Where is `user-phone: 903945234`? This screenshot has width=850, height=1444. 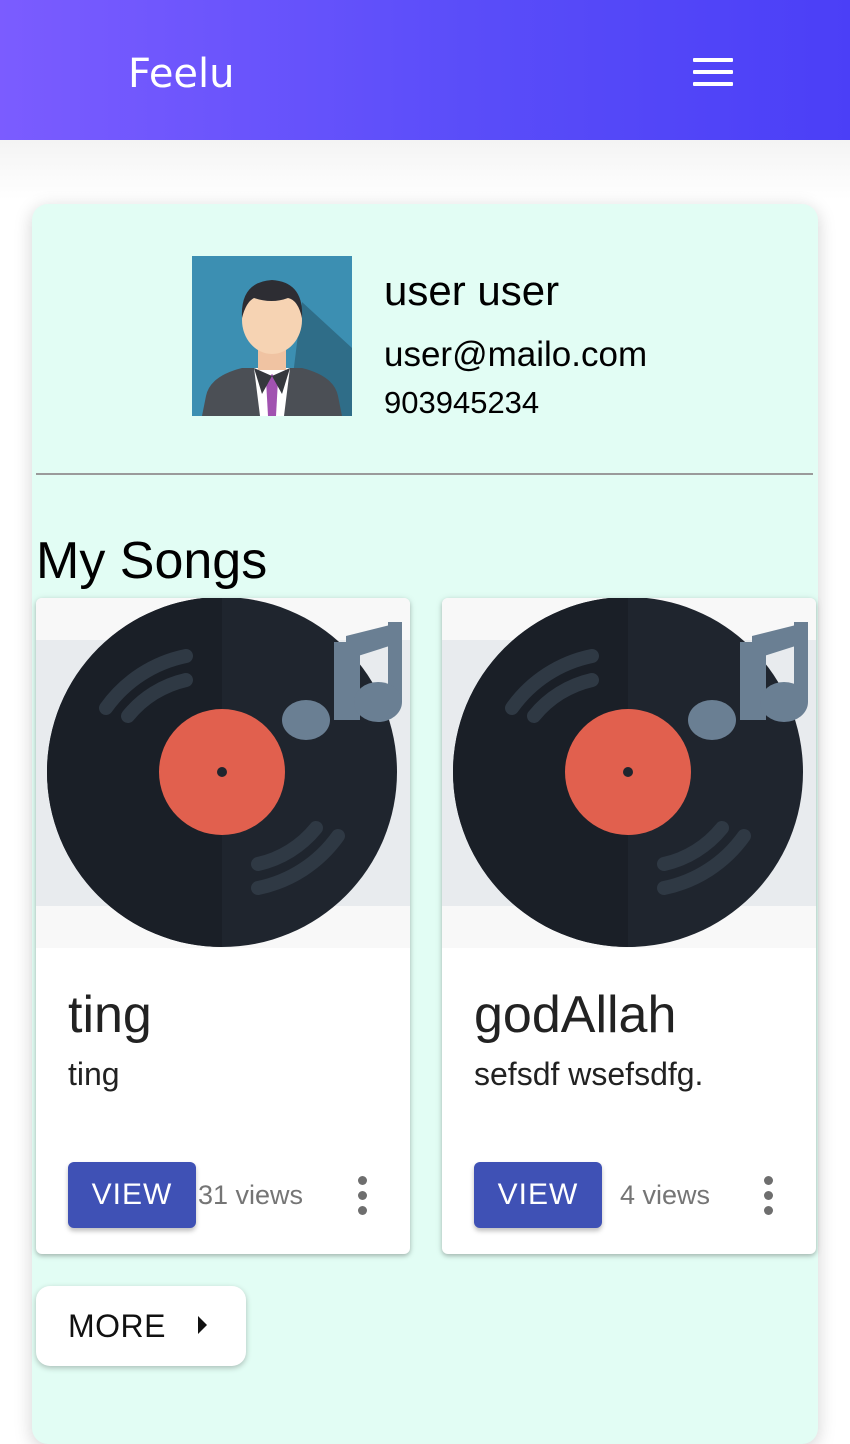 user-phone: 903945234 is located at coordinates (462, 402).